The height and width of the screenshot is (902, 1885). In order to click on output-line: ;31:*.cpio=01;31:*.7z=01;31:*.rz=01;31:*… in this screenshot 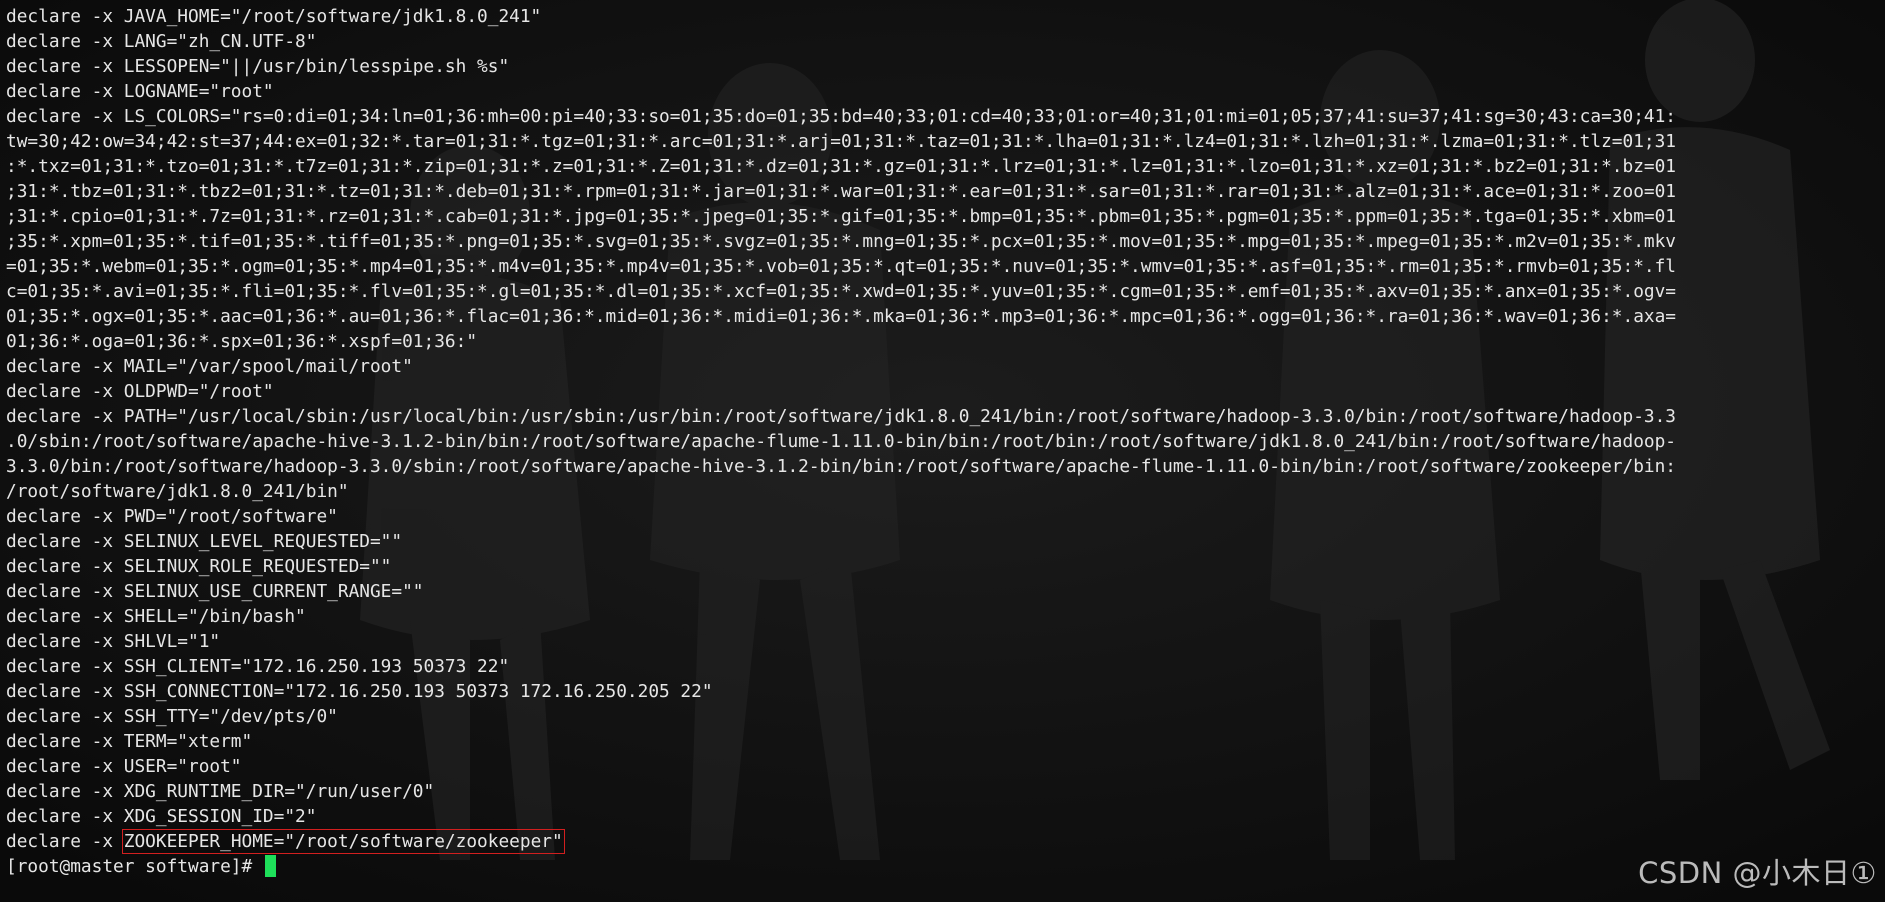, I will do `click(841, 216)`.